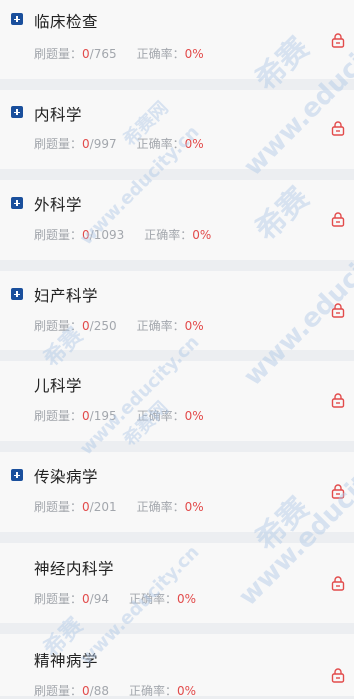 This screenshot has width=354, height=699. I want to click on subject-card: 临床检查 刷题量：0/765 正确率：0%, so click(177, 39).